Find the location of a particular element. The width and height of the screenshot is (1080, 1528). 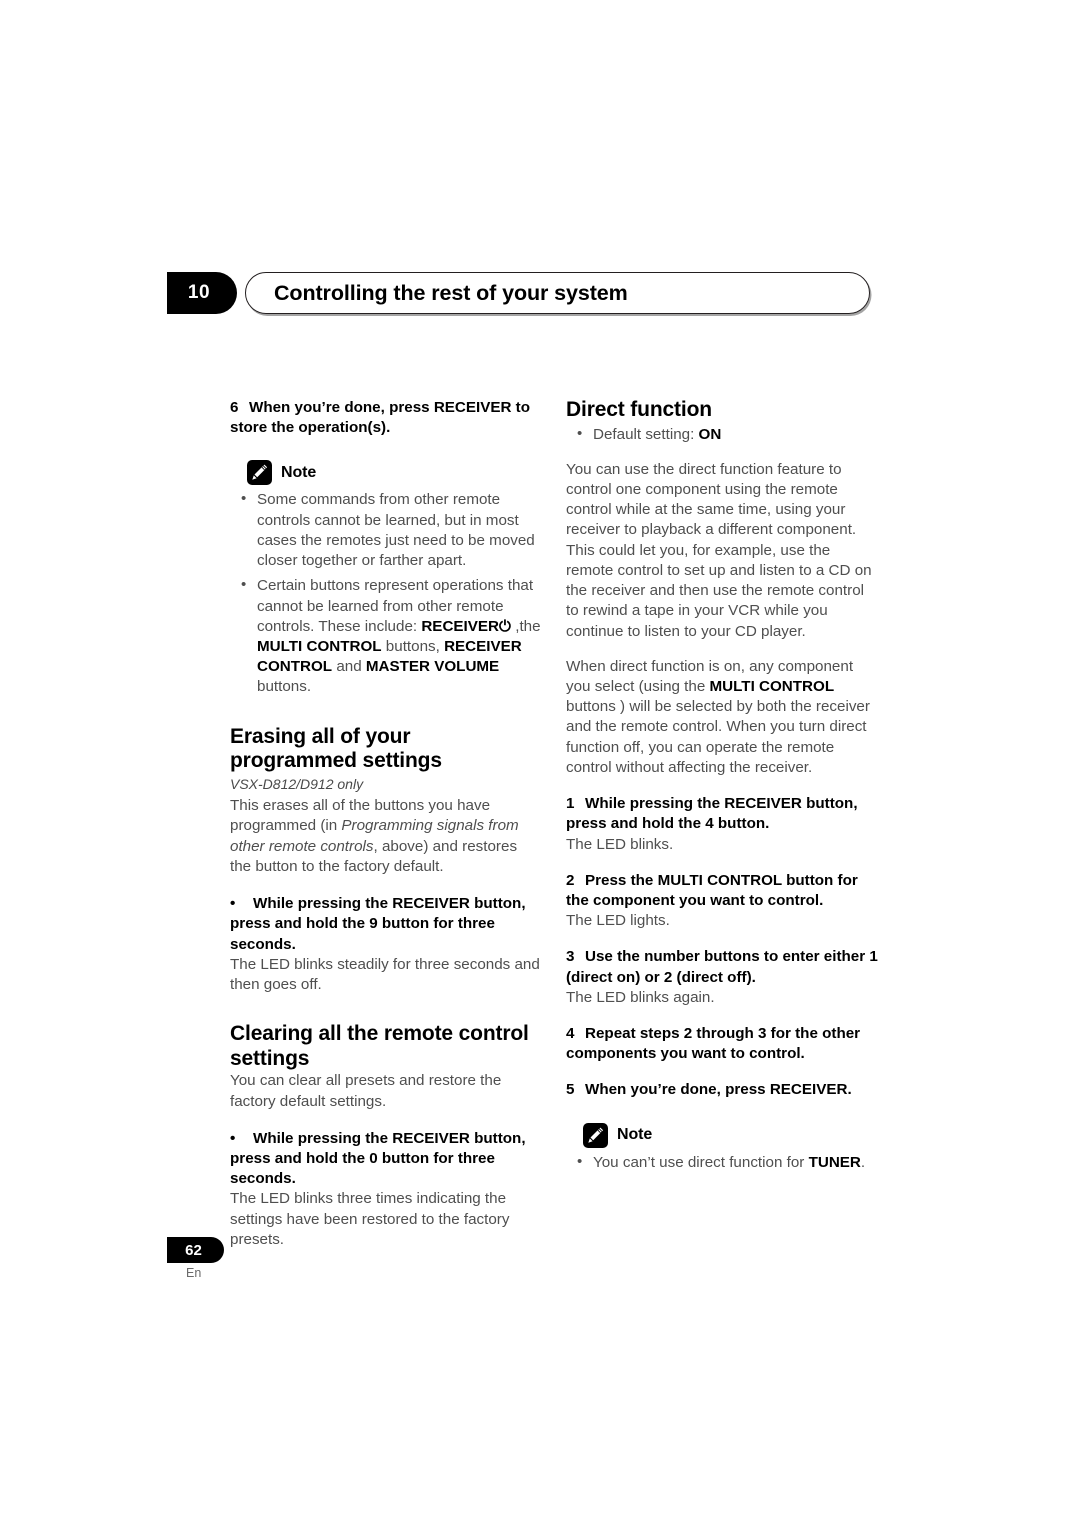

step-6-number: 6 is located at coordinates (234, 407).